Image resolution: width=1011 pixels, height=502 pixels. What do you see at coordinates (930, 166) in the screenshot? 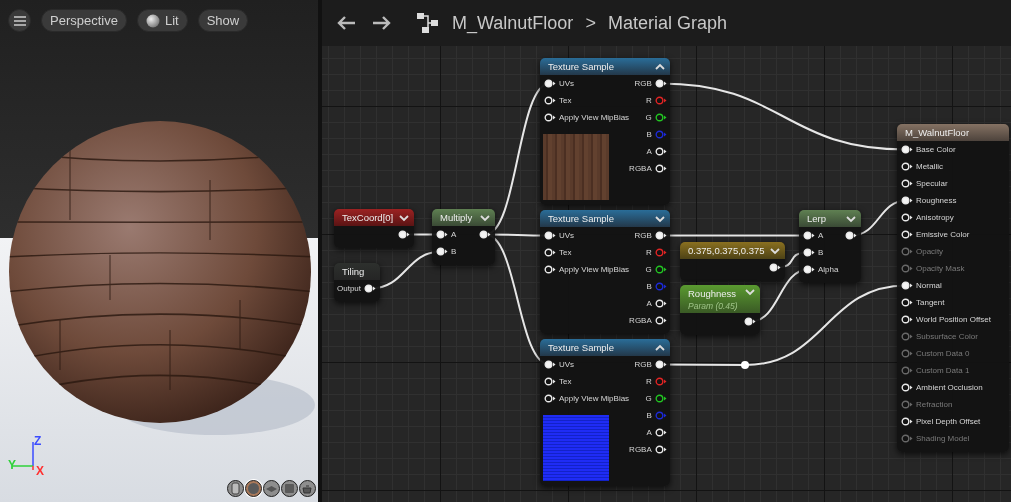
I see `pin-label: Metallic` at bounding box center [930, 166].